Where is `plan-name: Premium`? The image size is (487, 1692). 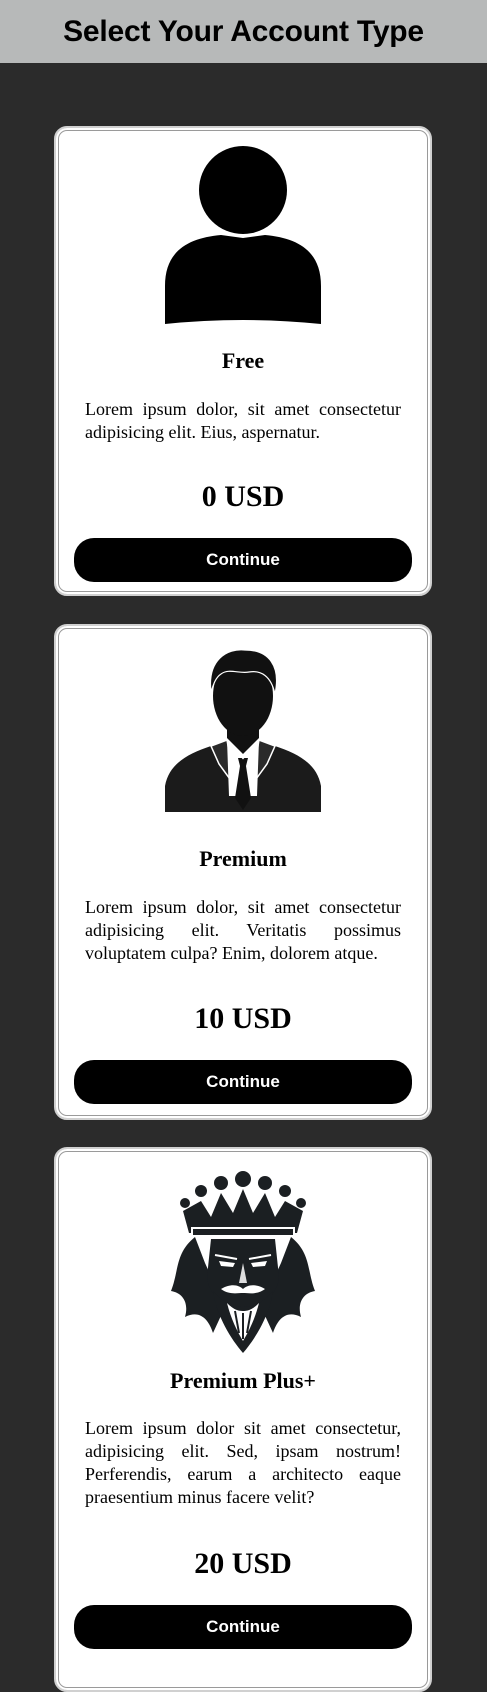 plan-name: Premium is located at coordinates (243, 858).